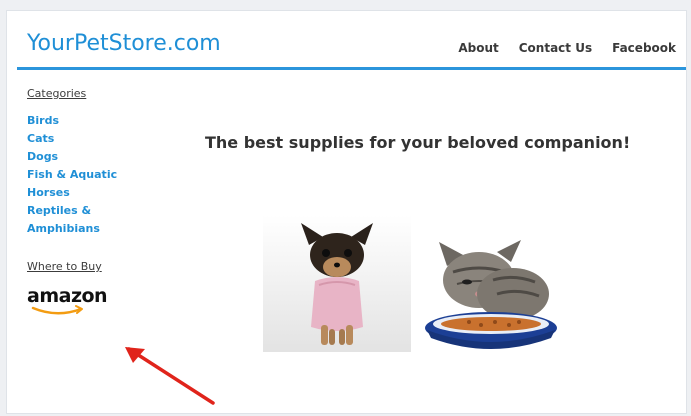  I want to click on category-cats: Cats, so click(87, 139).